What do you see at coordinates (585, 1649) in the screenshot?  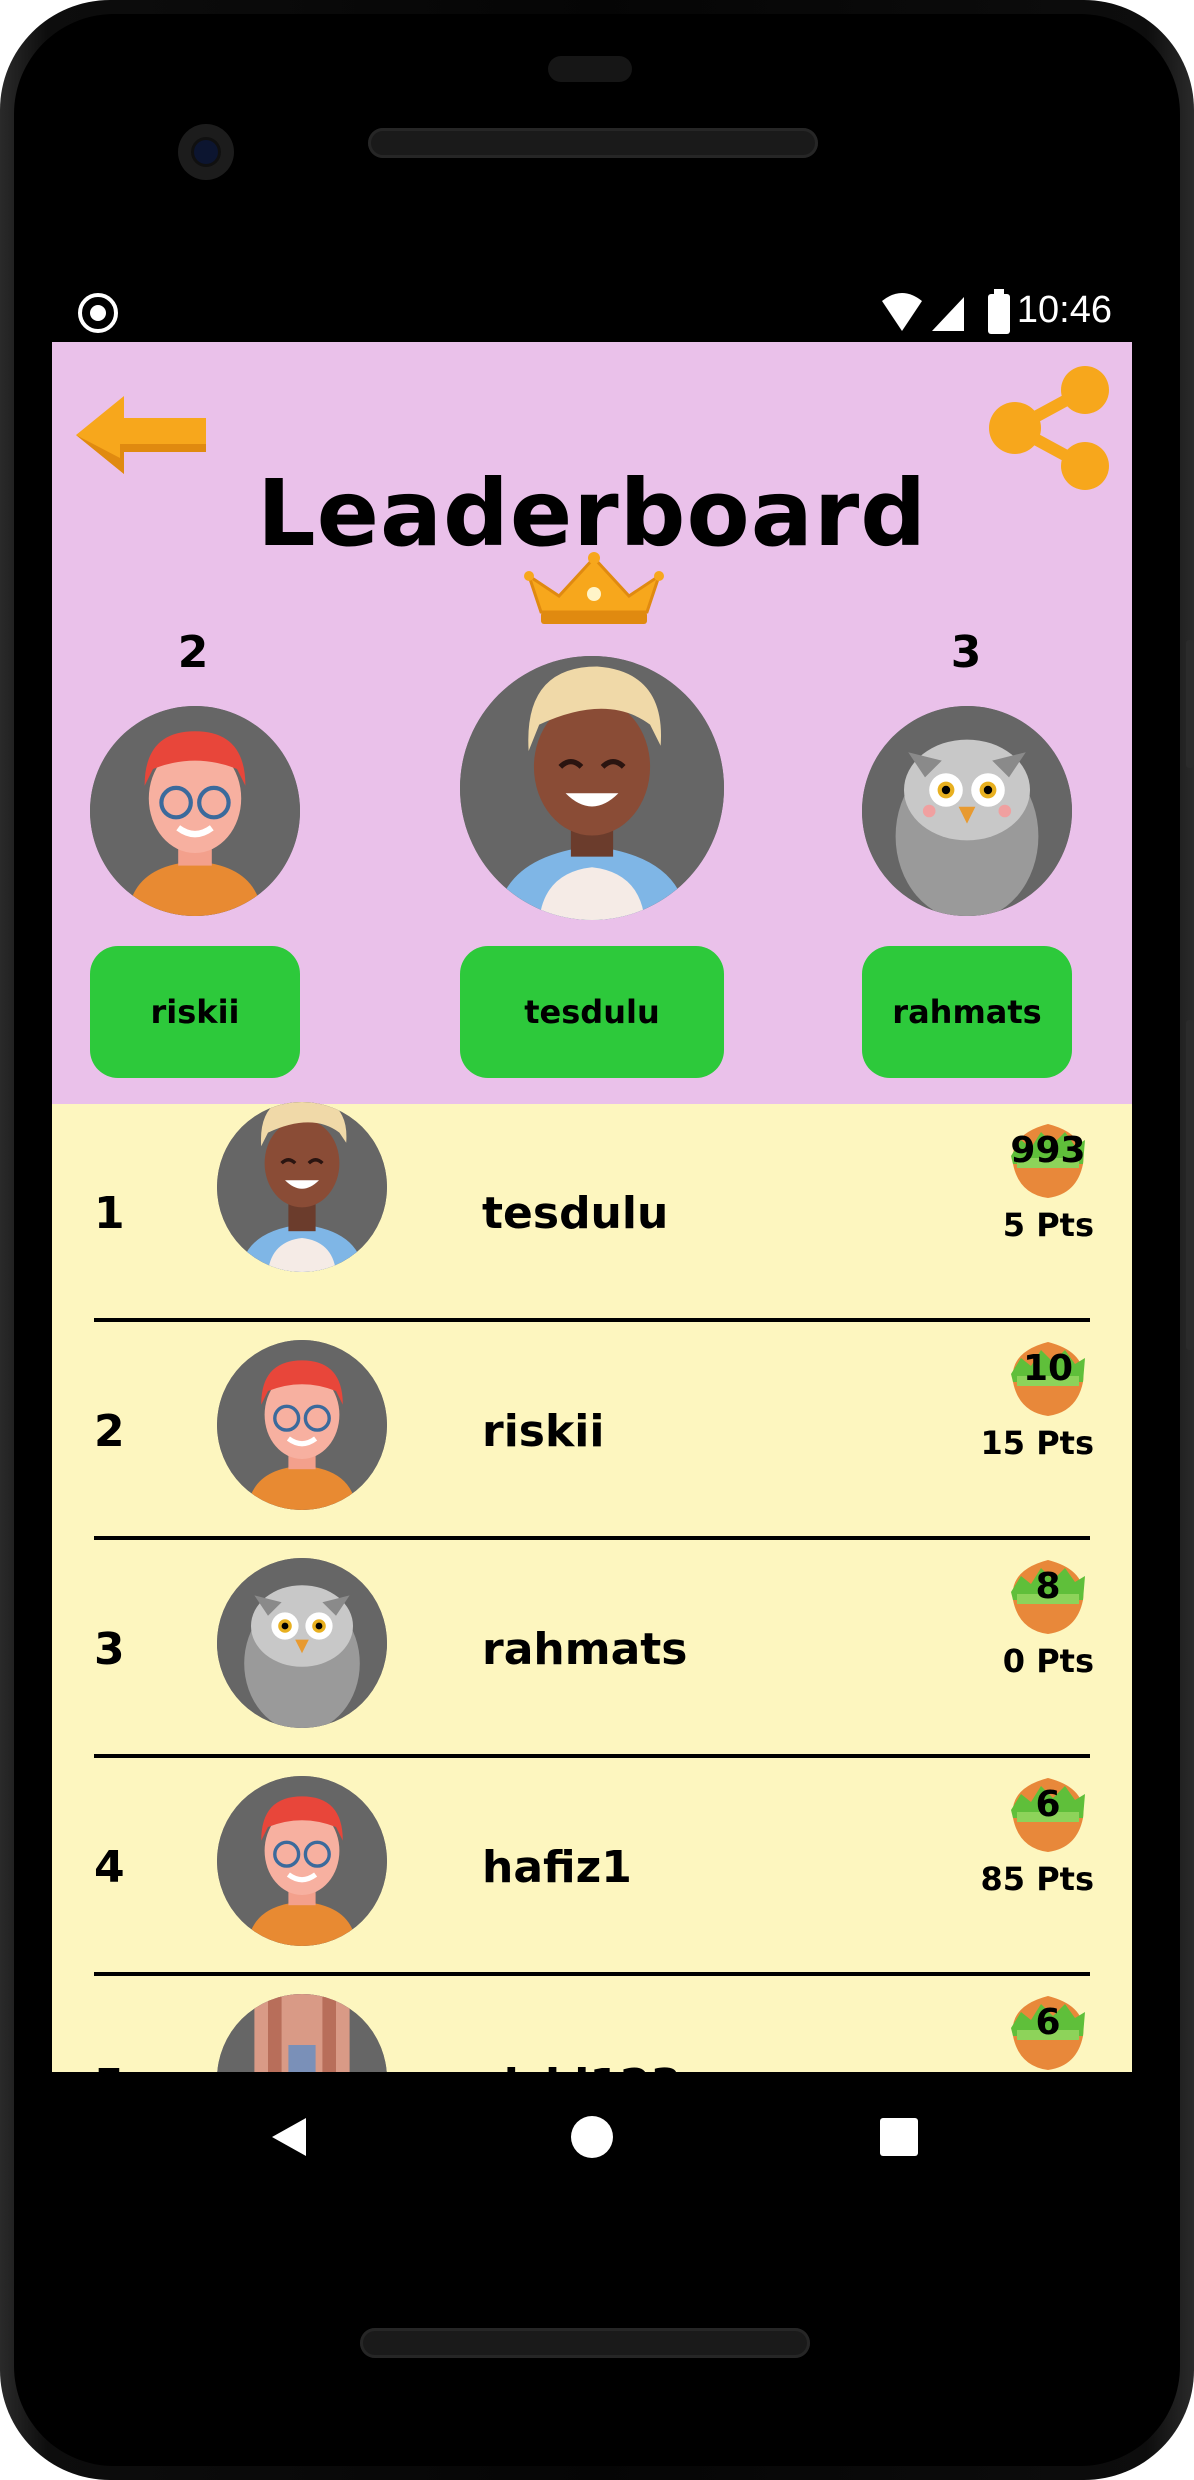 I see `row-username: rahmats` at bounding box center [585, 1649].